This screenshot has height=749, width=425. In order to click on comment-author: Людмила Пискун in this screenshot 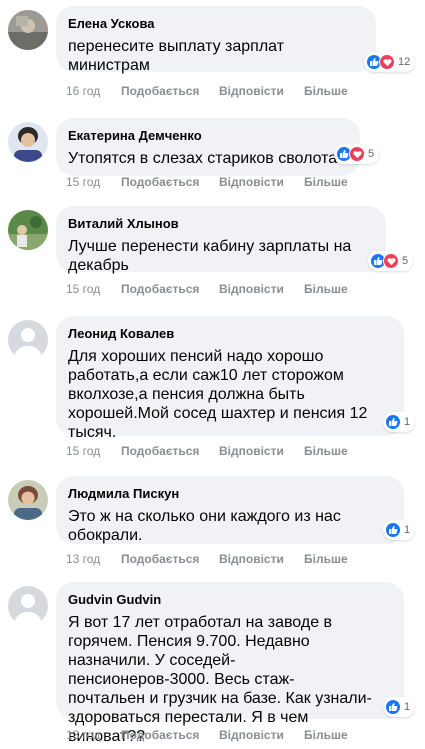, I will do `click(230, 494)`.